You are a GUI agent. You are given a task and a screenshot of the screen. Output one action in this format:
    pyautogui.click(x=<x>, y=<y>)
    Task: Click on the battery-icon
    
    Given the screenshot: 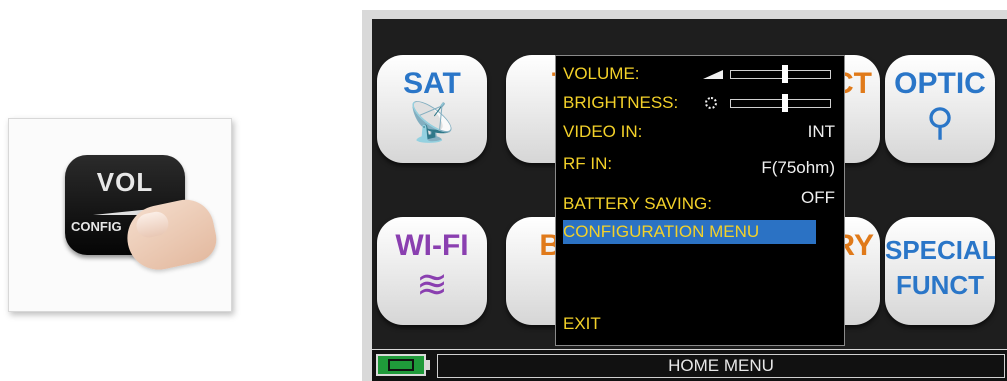 What is the action you would take?
    pyautogui.click(x=401, y=365)
    